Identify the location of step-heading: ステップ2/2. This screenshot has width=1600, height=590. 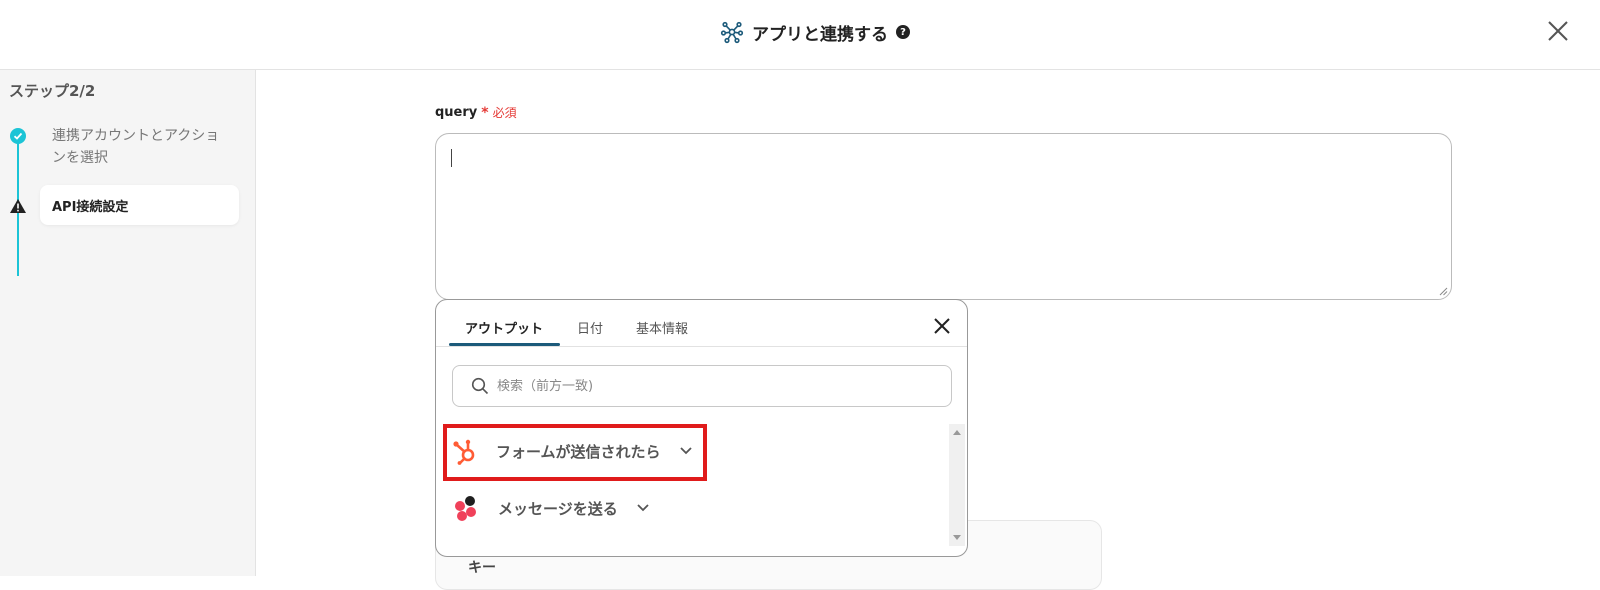
(52, 91).